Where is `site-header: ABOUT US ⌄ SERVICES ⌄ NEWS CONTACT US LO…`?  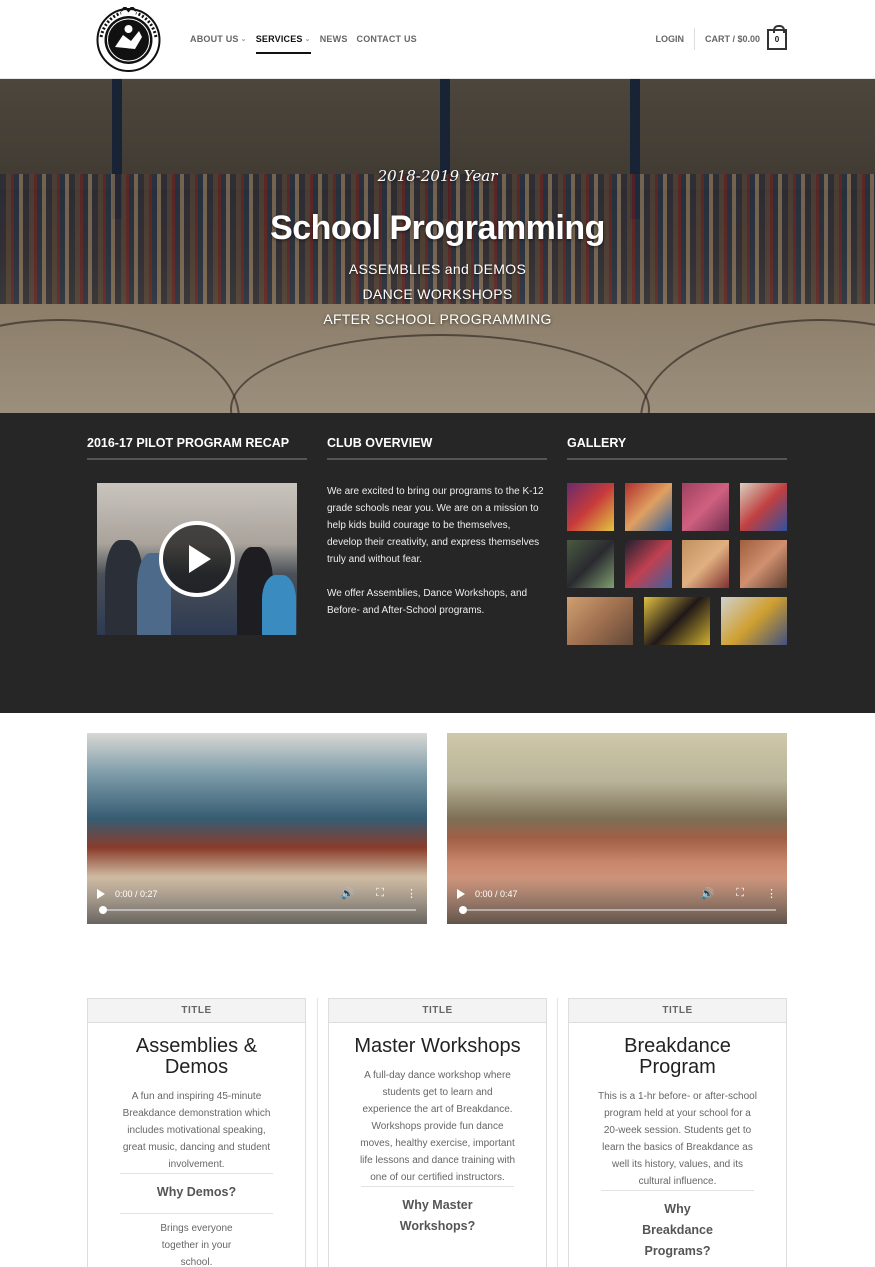 site-header: ABOUT US ⌄ SERVICES ⌄ NEWS CONTACT US LO… is located at coordinates (437, 39).